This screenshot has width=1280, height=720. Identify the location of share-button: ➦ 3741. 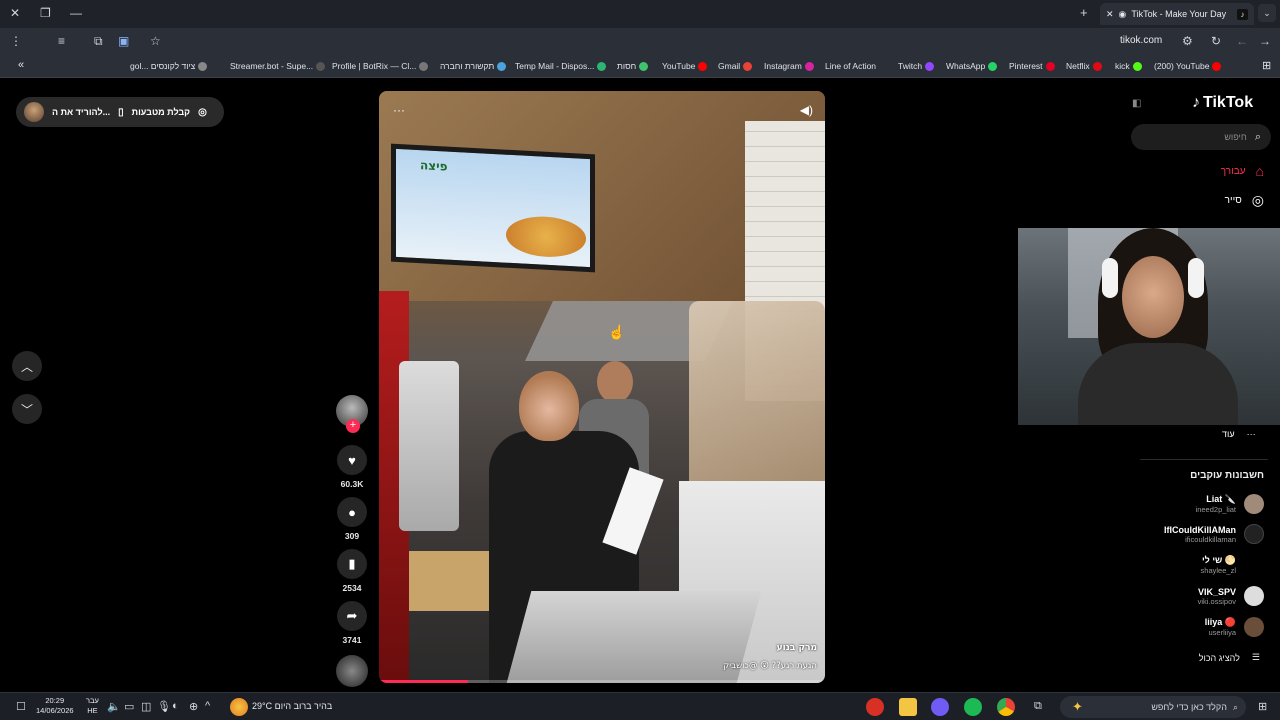
(352, 623).